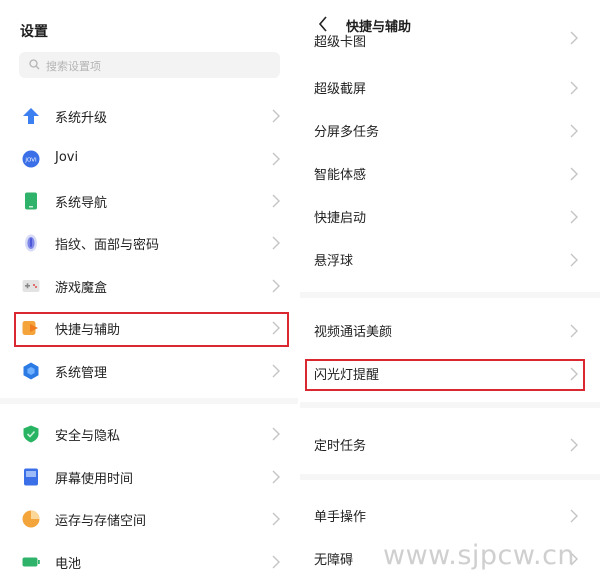  What do you see at coordinates (450, 173) in the screenshot?
I see `list-item-smart-motion: 智能体感` at bounding box center [450, 173].